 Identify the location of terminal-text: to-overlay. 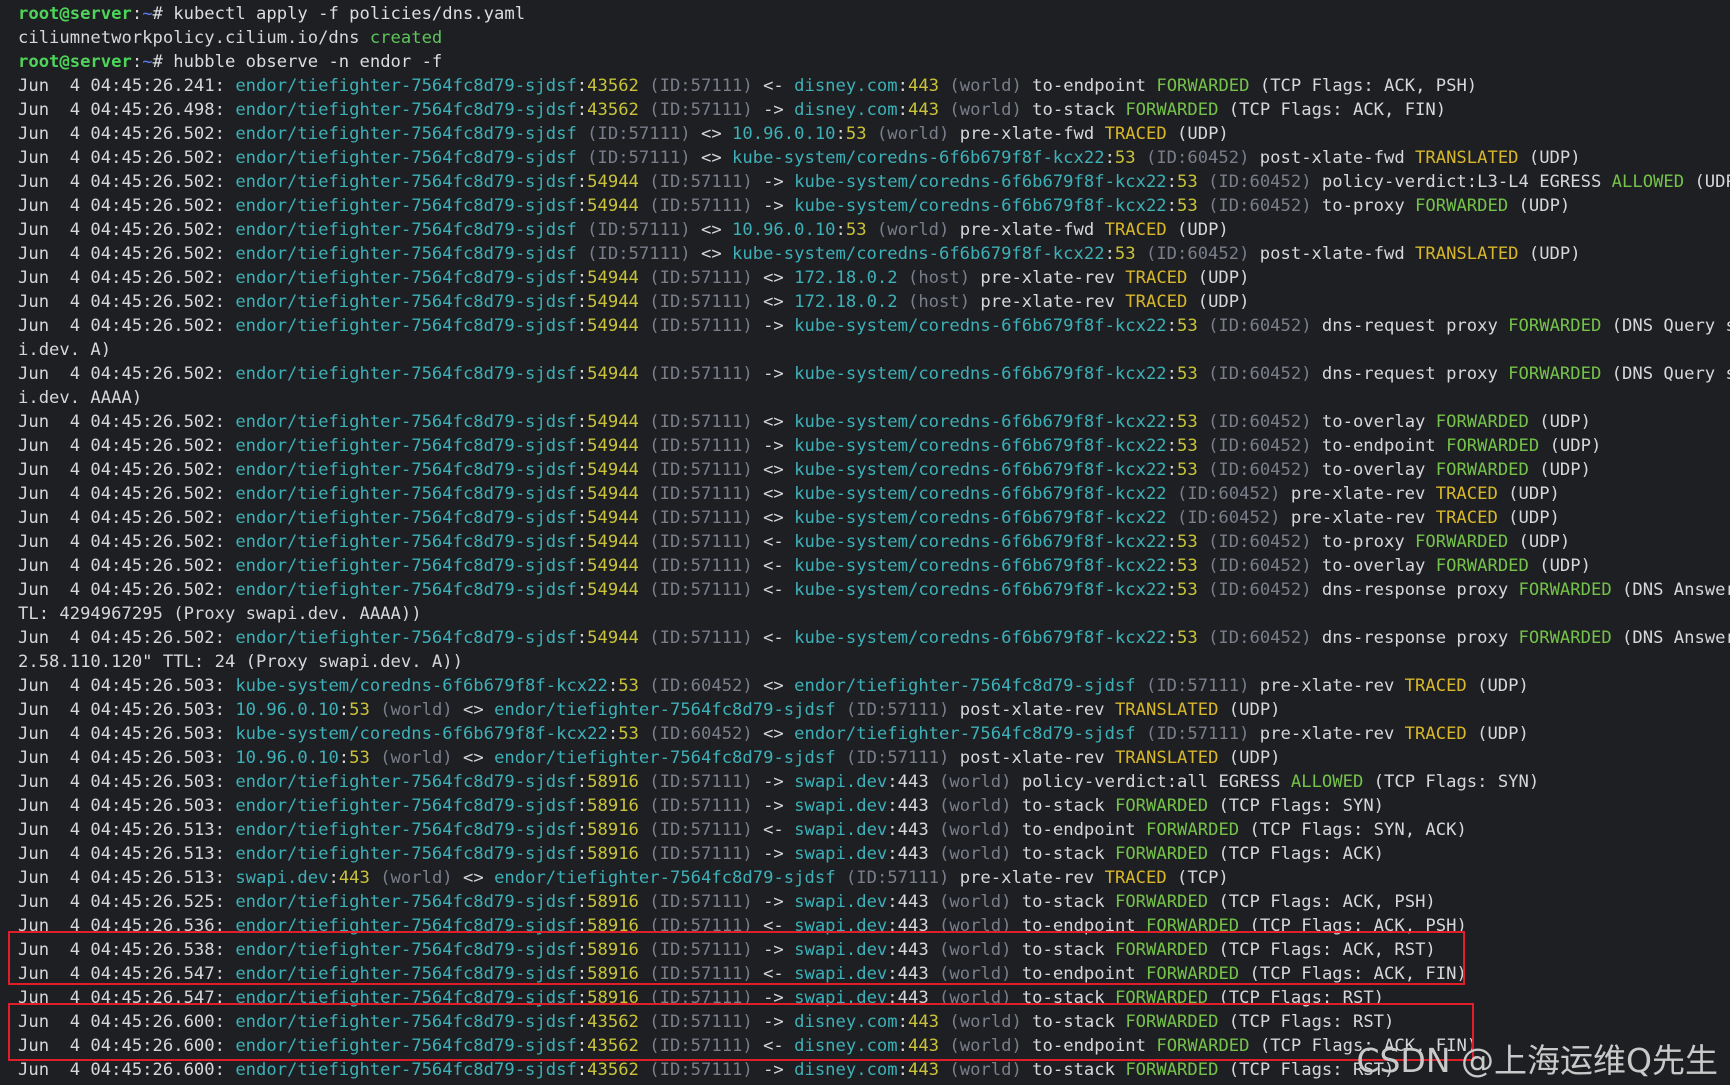
(1373, 566).